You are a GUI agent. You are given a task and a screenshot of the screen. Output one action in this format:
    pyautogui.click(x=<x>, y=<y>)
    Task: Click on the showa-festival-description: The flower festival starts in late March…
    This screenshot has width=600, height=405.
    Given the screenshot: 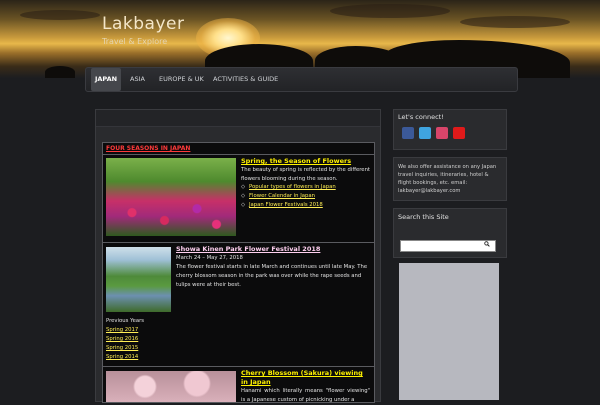 What is the action you would take?
    pyautogui.click(x=272, y=276)
    